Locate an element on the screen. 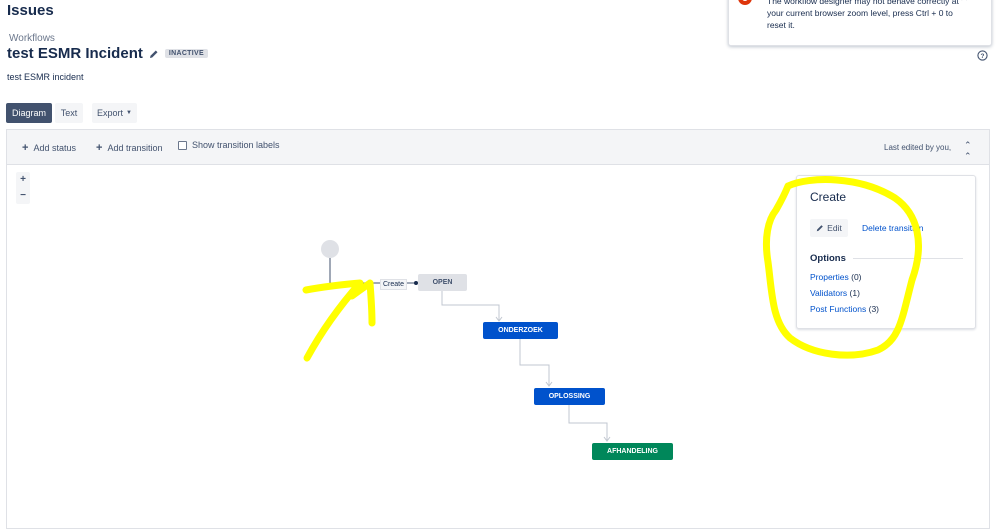 This screenshot has height=529, width=999. annotation-arrow is located at coordinates (339, 320).